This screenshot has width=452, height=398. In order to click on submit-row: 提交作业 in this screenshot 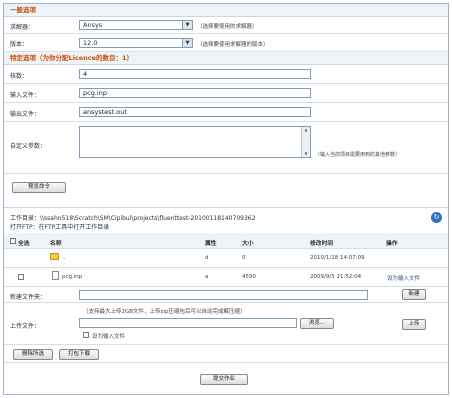, I will do `click(226, 378)`.